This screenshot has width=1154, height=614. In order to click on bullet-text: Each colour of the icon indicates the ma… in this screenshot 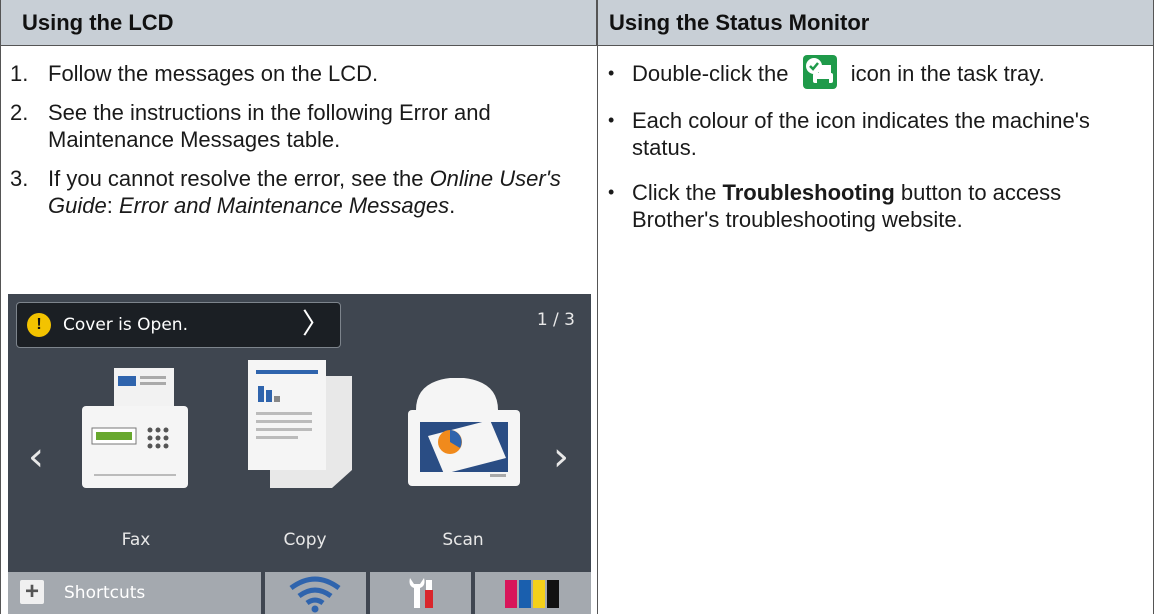, I will do `click(861, 134)`.